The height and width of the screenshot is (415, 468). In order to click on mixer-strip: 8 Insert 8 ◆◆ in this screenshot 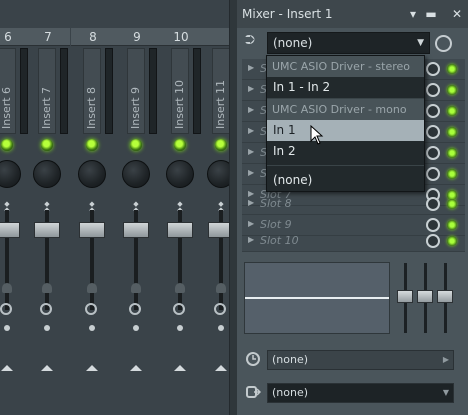, I will do `click(93, 207)`.